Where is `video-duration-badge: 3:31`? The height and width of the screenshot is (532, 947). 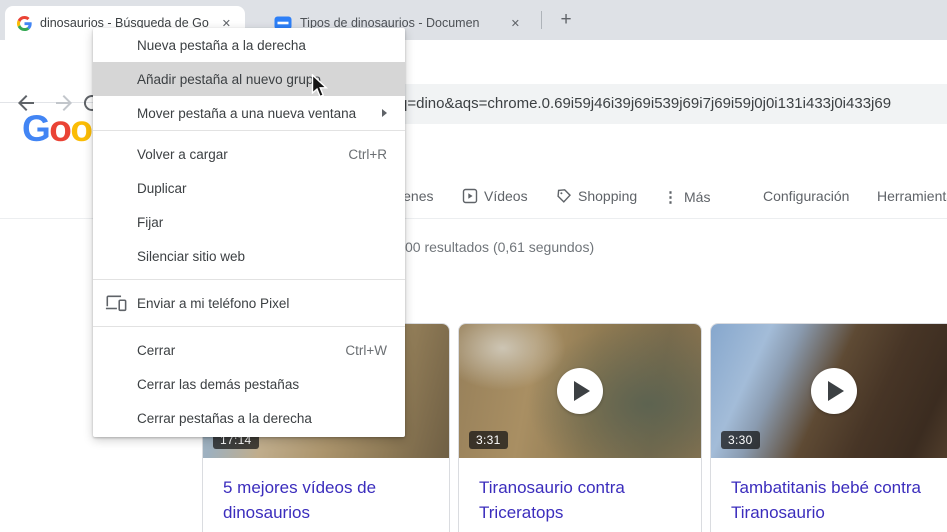 video-duration-badge: 3:31 is located at coordinates (488, 440).